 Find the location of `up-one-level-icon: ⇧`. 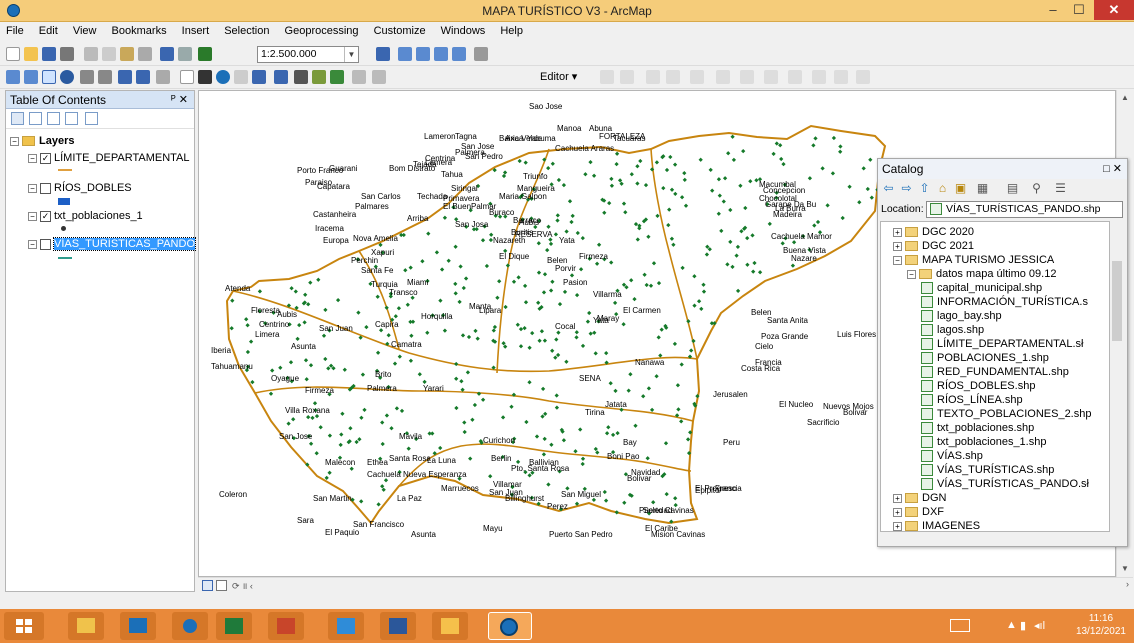

up-one-level-icon: ⇧ is located at coordinates (924, 188).